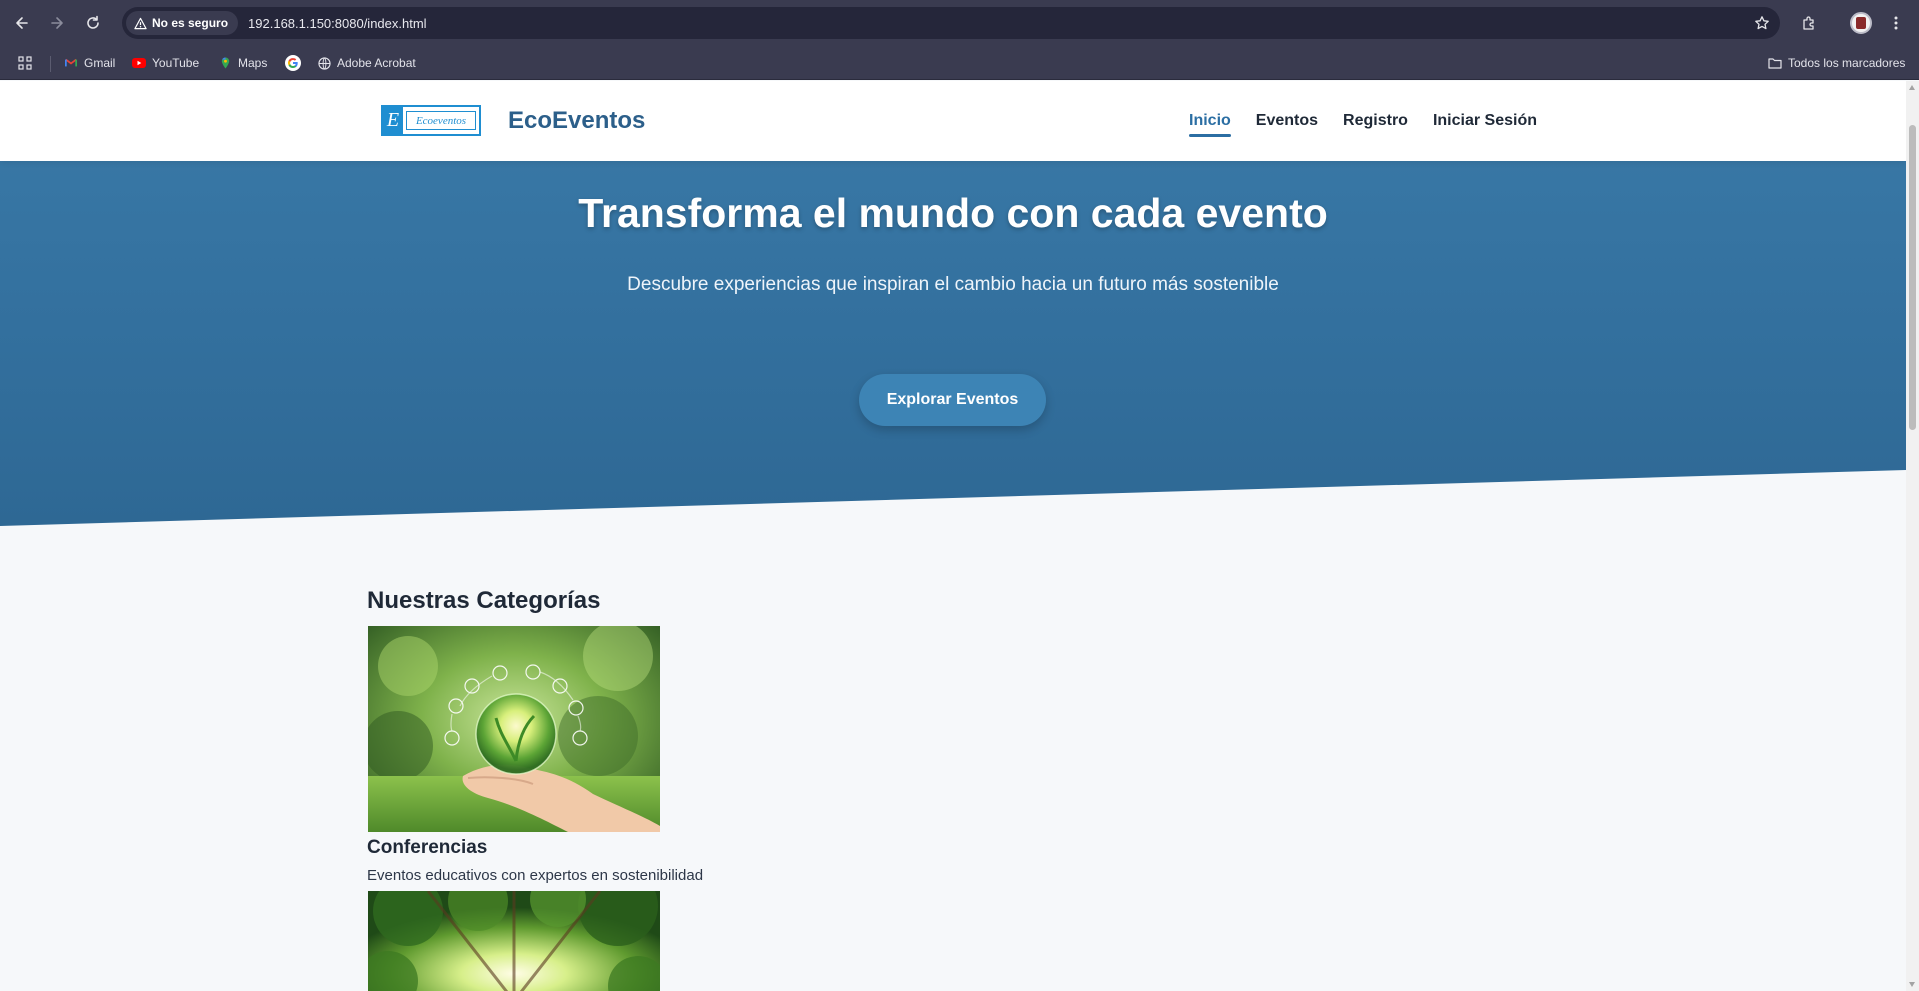  What do you see at coordinates (427, 848) in the screenshot?
I see `category-title: Conferencias` at bounding box center [427, 848].